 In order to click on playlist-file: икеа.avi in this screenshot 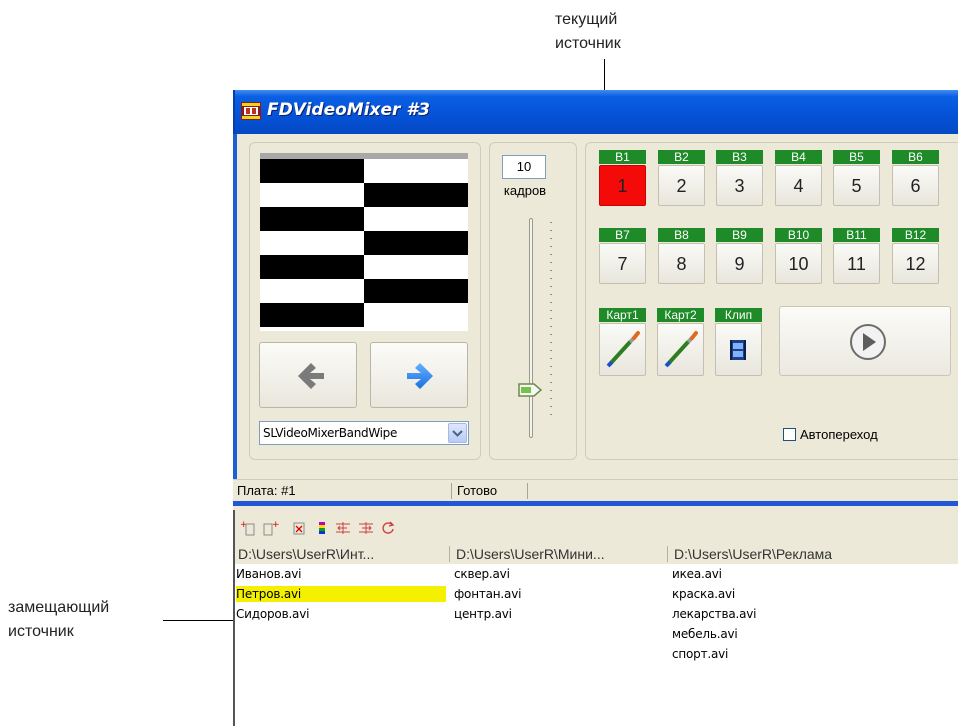, I will do `click(697, 574)`.